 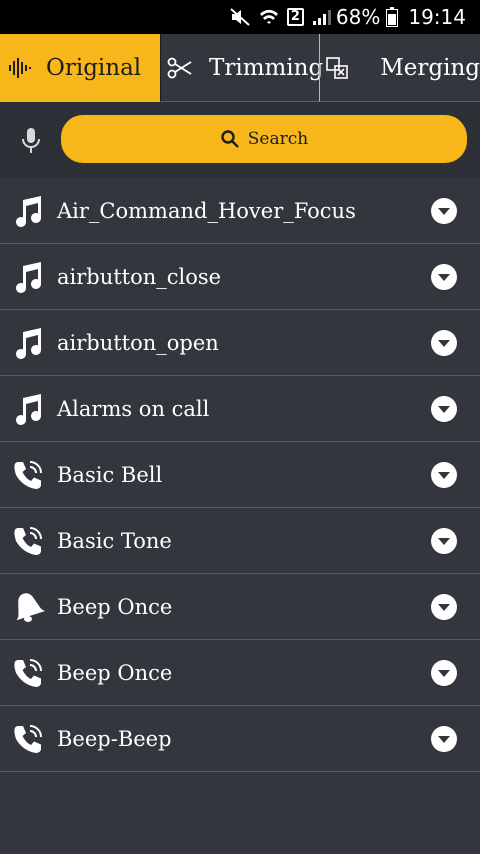 What do you see at coordinates (240, 739) in the screenshot?
I see `list-item: Beep-Beep` at bounding box center [240, 739].